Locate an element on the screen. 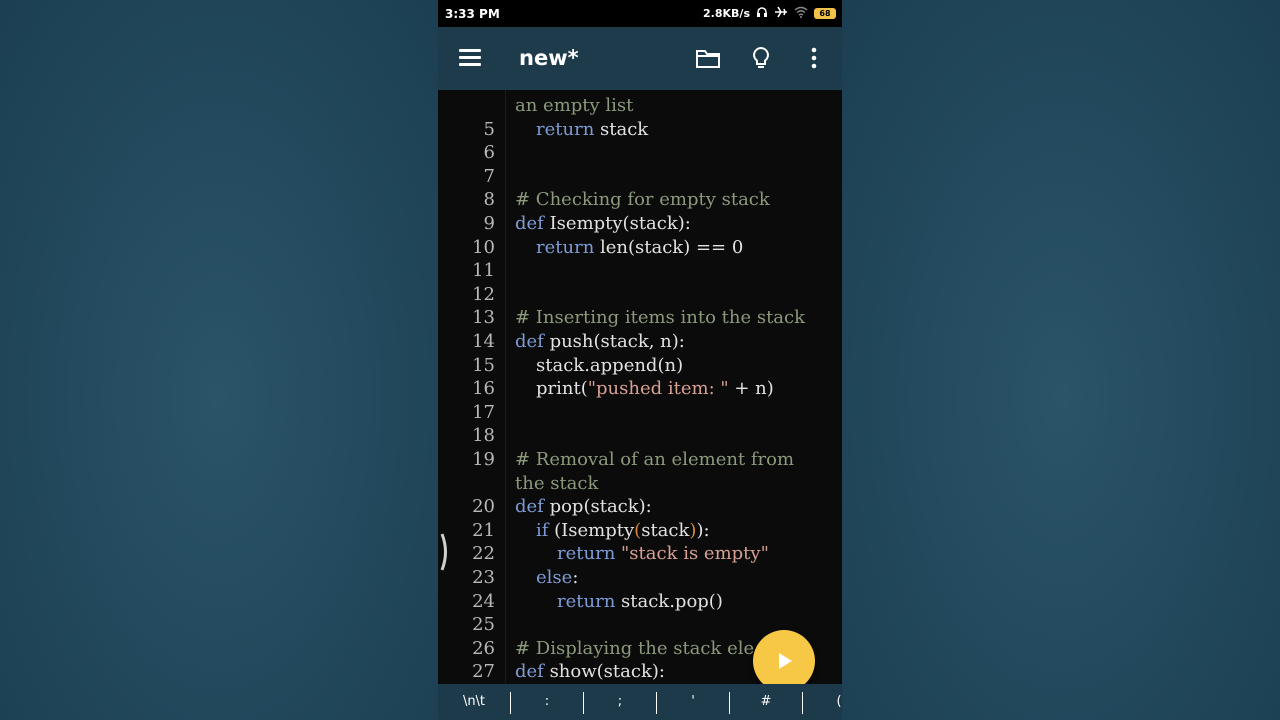 The width and height of the screenshot is (1280, 720). line-number: 9 is located at coordinates (489, 223).